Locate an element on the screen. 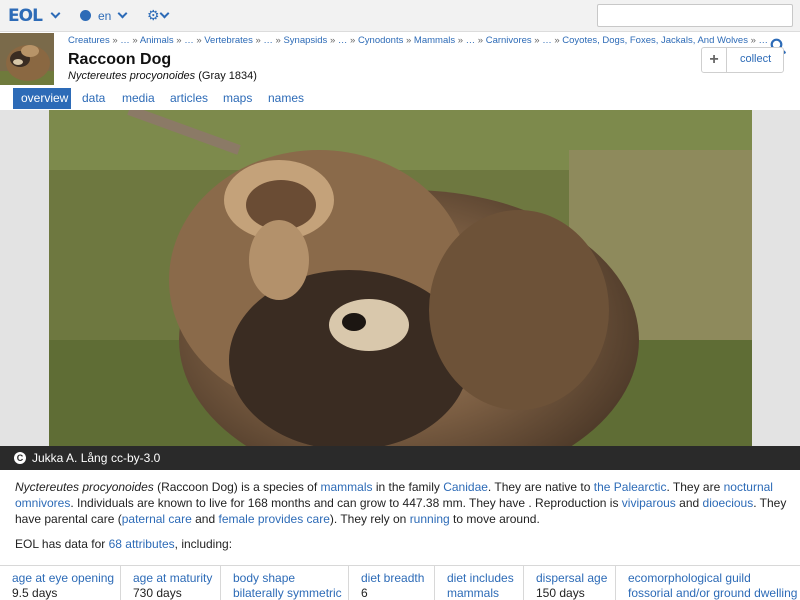  collect-button: + collect is located at coordinates (742, 60).